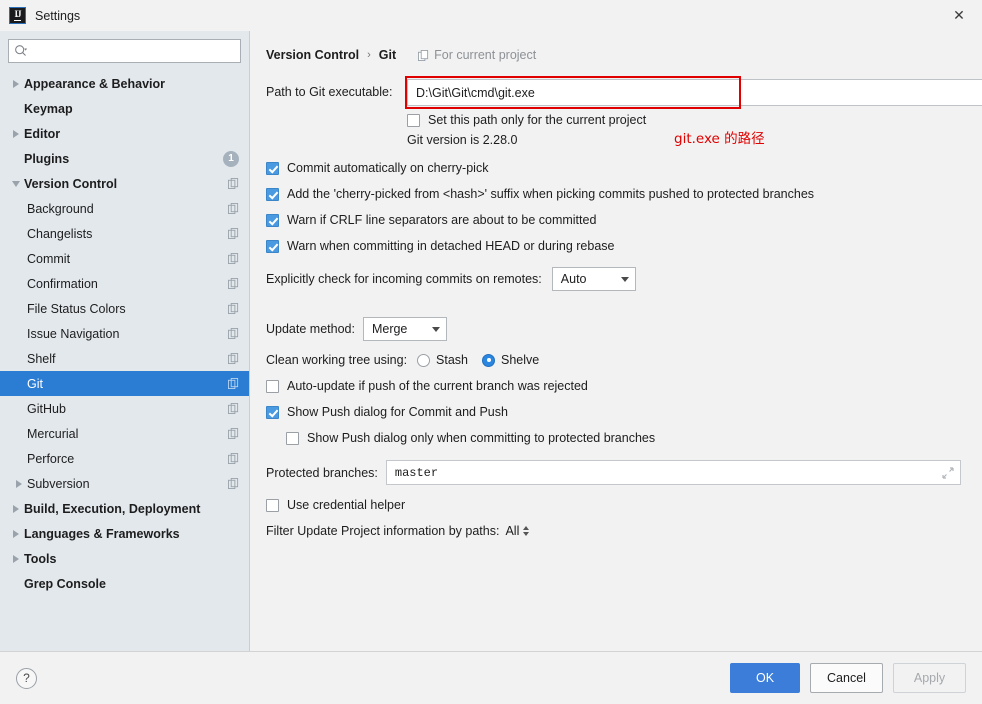 This screenshot has height=704, width=982. What do you see at coordinates (272, 505) in the screenshot?
I see `use-credential-helper-checkbox` at bounding box center [272, 505].